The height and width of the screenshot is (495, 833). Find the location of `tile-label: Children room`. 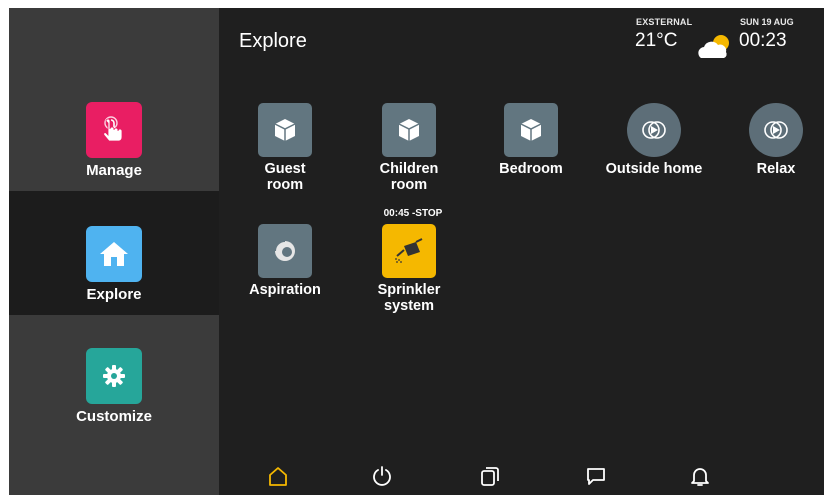

tile-label: Children room is located at coordinates (409, 177).